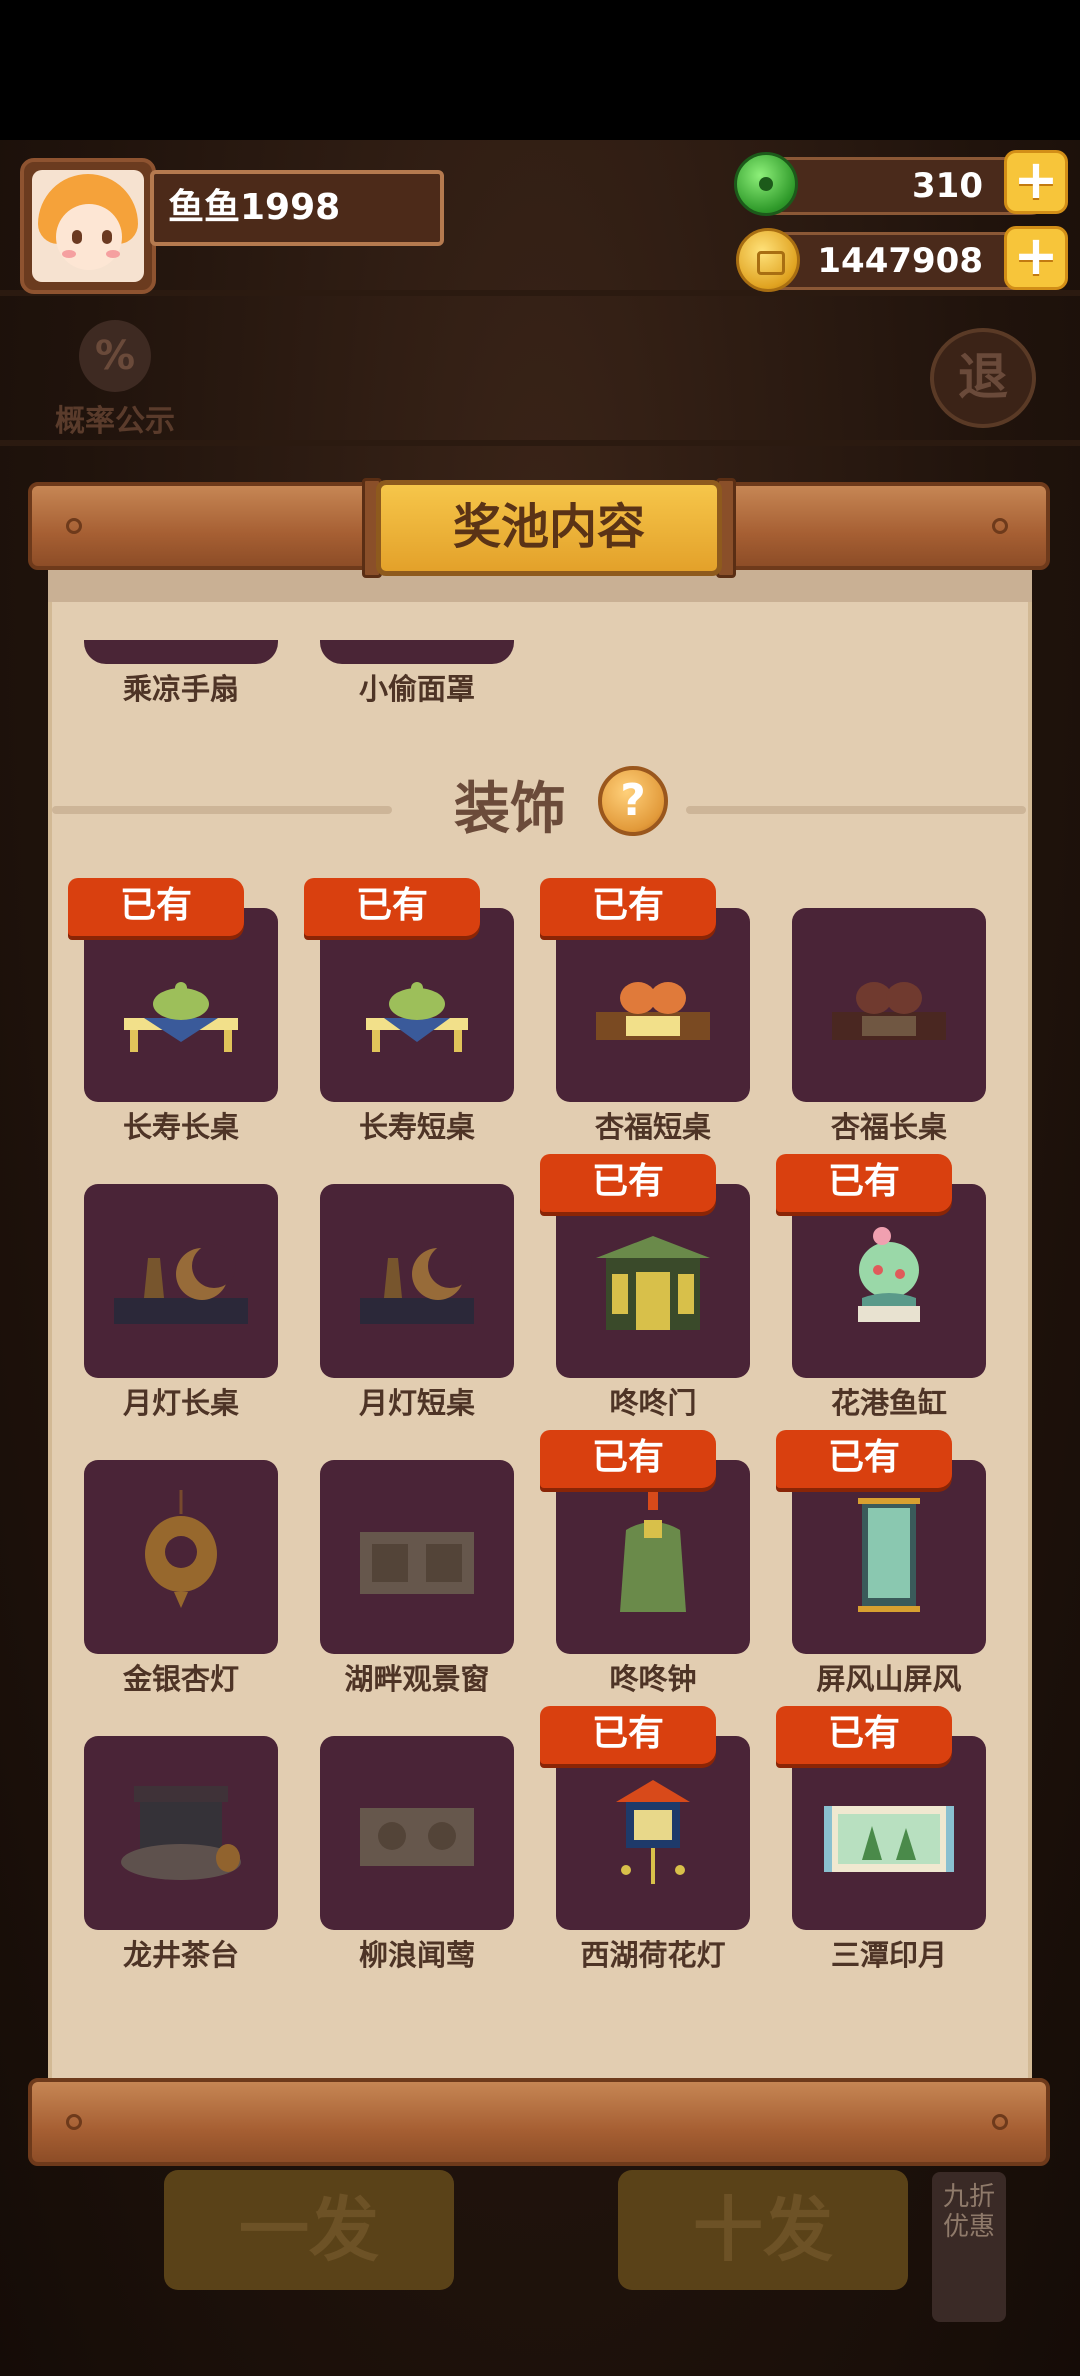  Describe the element at coordinates (416, 1403) in the screenshot. I see `item-name: 月灯短桌` at that location.